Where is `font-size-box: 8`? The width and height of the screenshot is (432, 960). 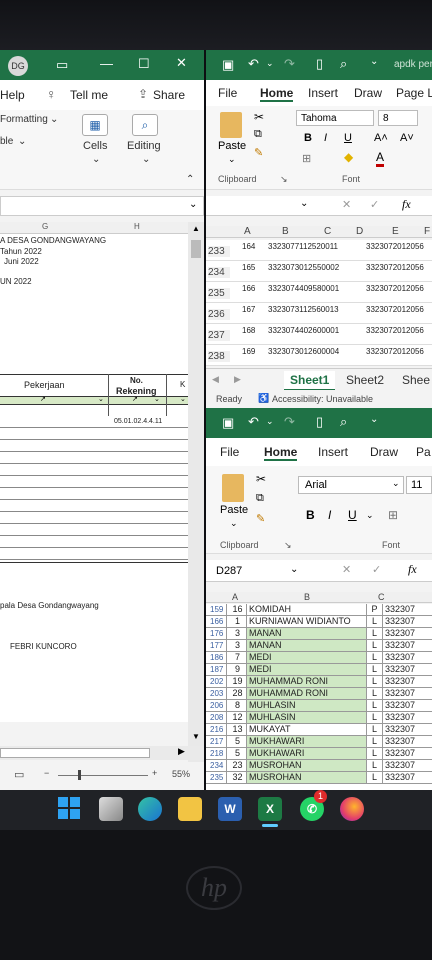 font-size-box: 8 is located at coordinates (398, 118).